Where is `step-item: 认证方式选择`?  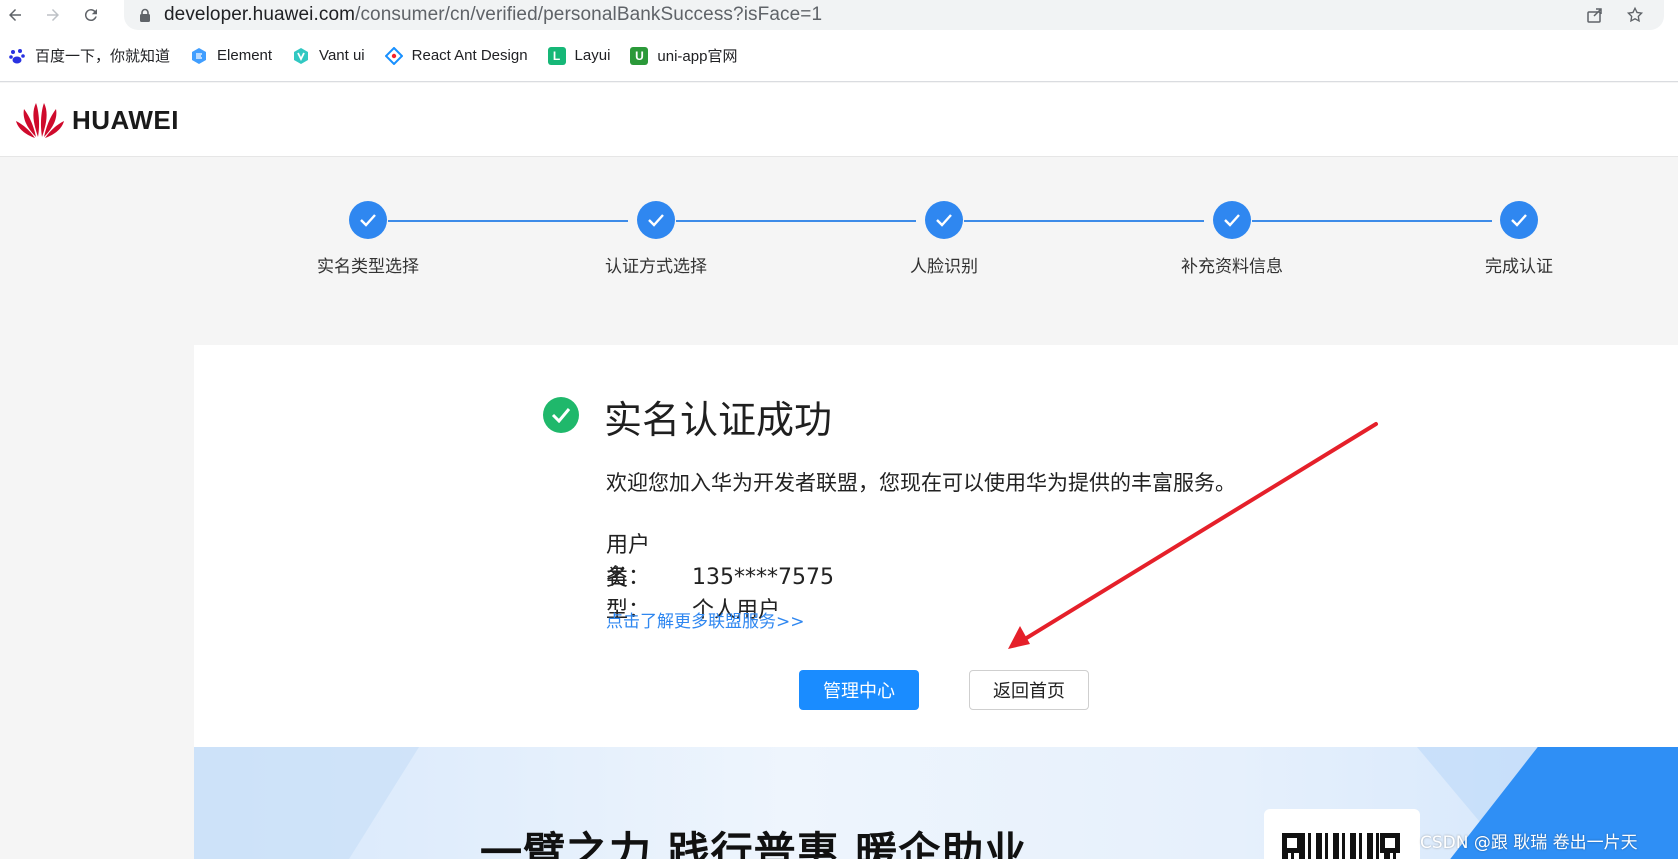
step-item: 认证方式选择 is located at coordinates (656, 239).